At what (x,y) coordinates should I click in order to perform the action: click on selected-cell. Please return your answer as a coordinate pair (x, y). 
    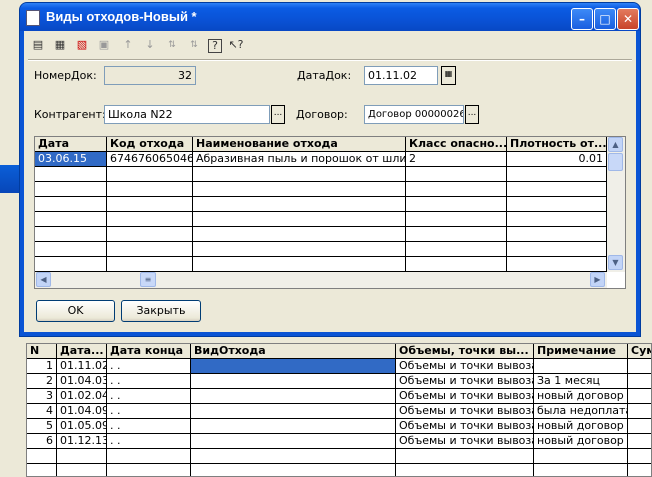
    Looking at the image, I should click on (293, 366).